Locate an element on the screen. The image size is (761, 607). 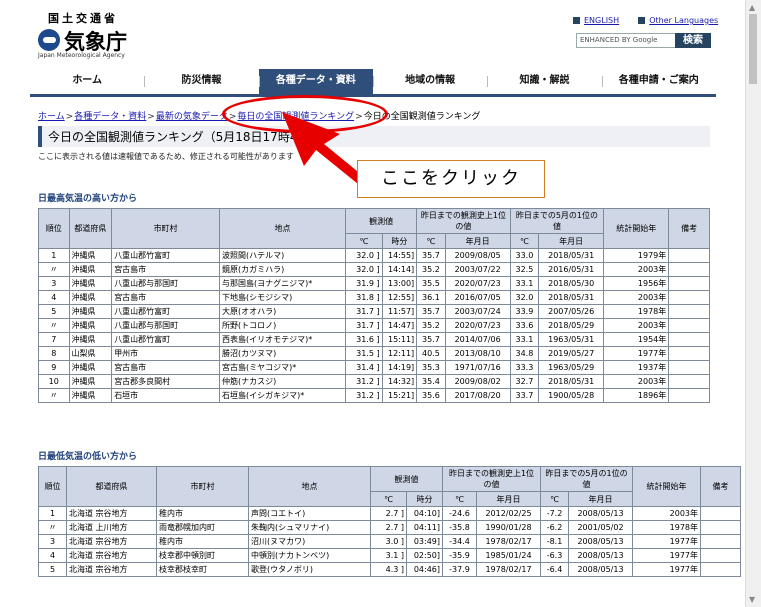
low-temp-section-title: 日最低気温の低い方から is located at coordinates (88, 457).